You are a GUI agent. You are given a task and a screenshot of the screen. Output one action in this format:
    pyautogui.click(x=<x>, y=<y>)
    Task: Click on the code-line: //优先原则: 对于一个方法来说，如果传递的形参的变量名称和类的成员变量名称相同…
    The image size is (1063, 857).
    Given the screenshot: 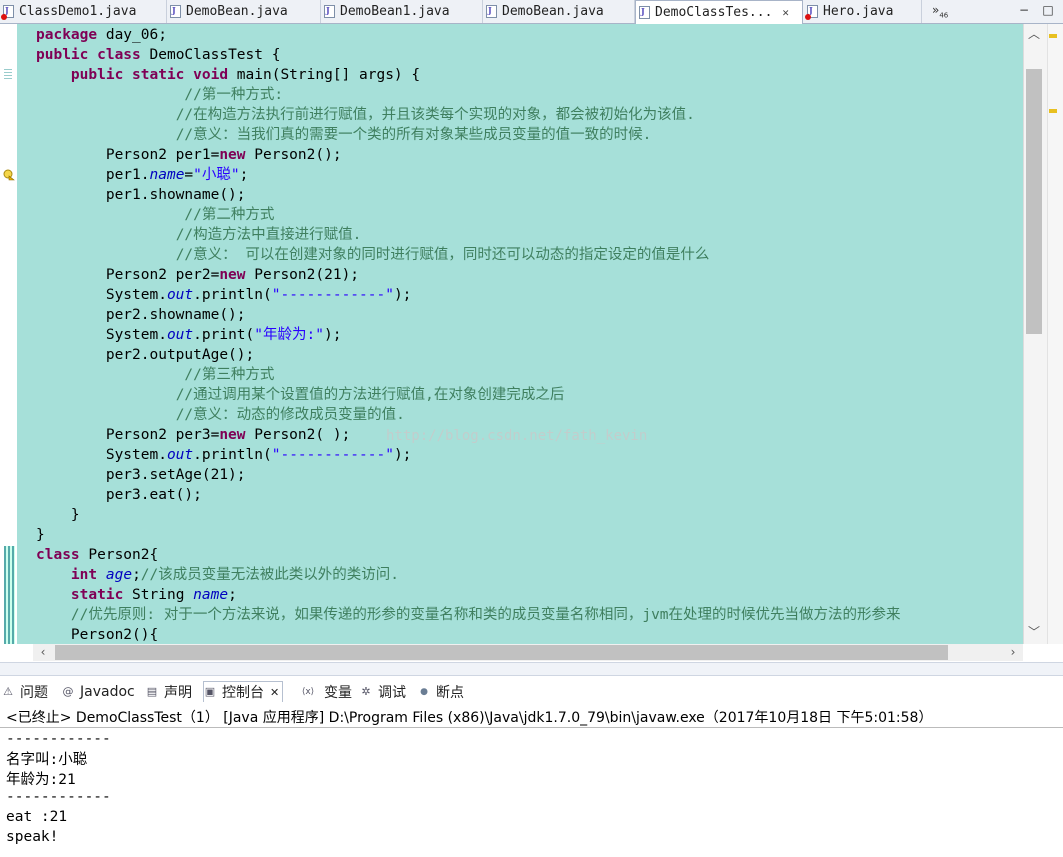 What is the action you would take?
    pyautogui.click(x=468, y=615)
    